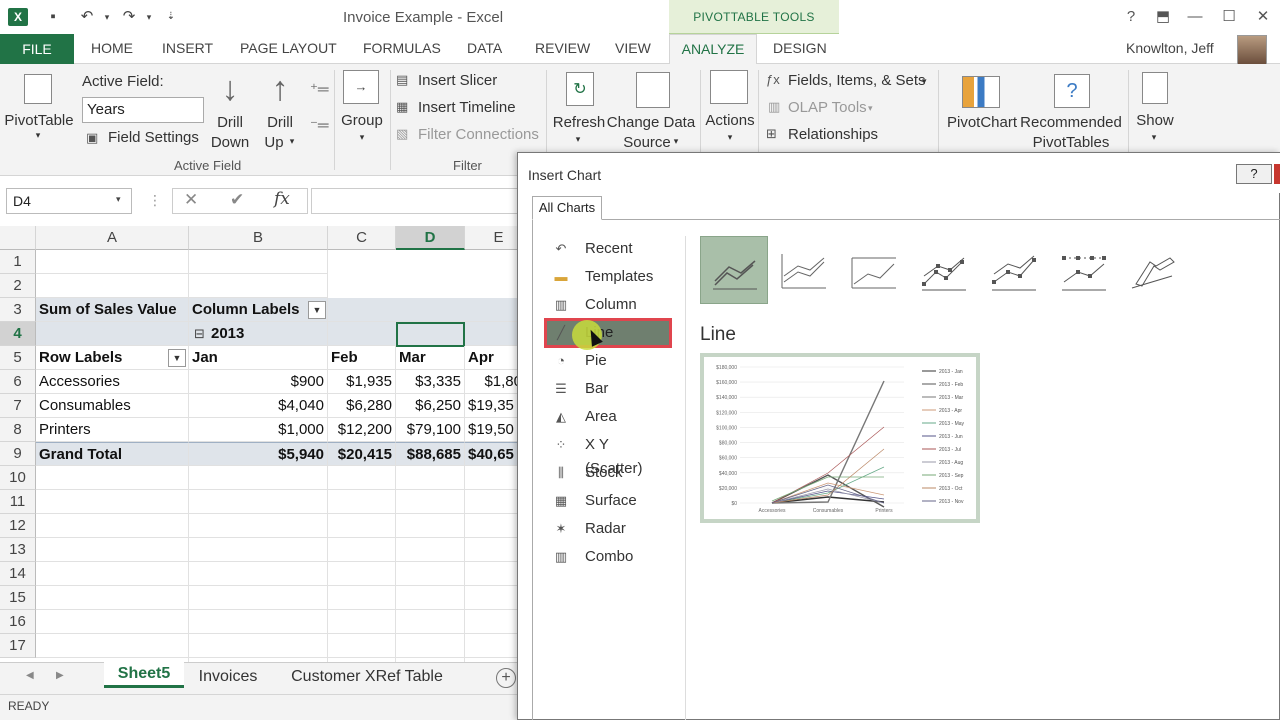 This screenshot has height=720, width=1280. I want to click on chart-type-line: ╱Line, so click(610, 333).